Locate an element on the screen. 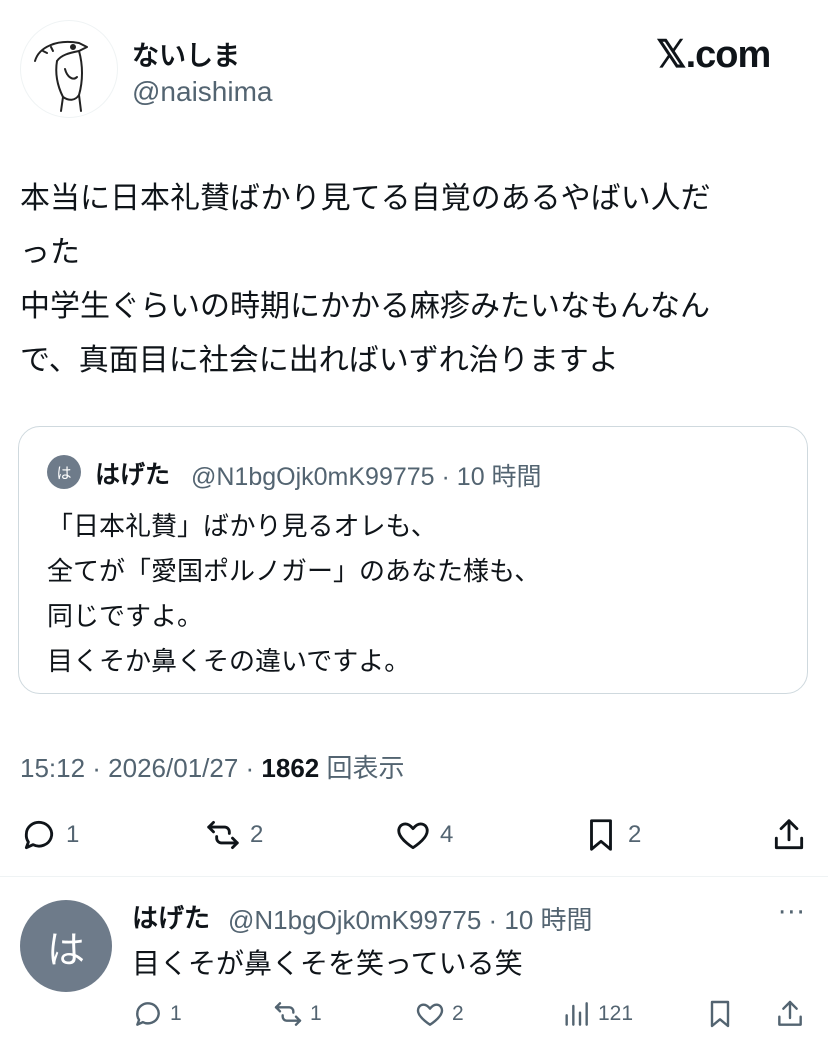  avatar is located at coordinates (69, 69).